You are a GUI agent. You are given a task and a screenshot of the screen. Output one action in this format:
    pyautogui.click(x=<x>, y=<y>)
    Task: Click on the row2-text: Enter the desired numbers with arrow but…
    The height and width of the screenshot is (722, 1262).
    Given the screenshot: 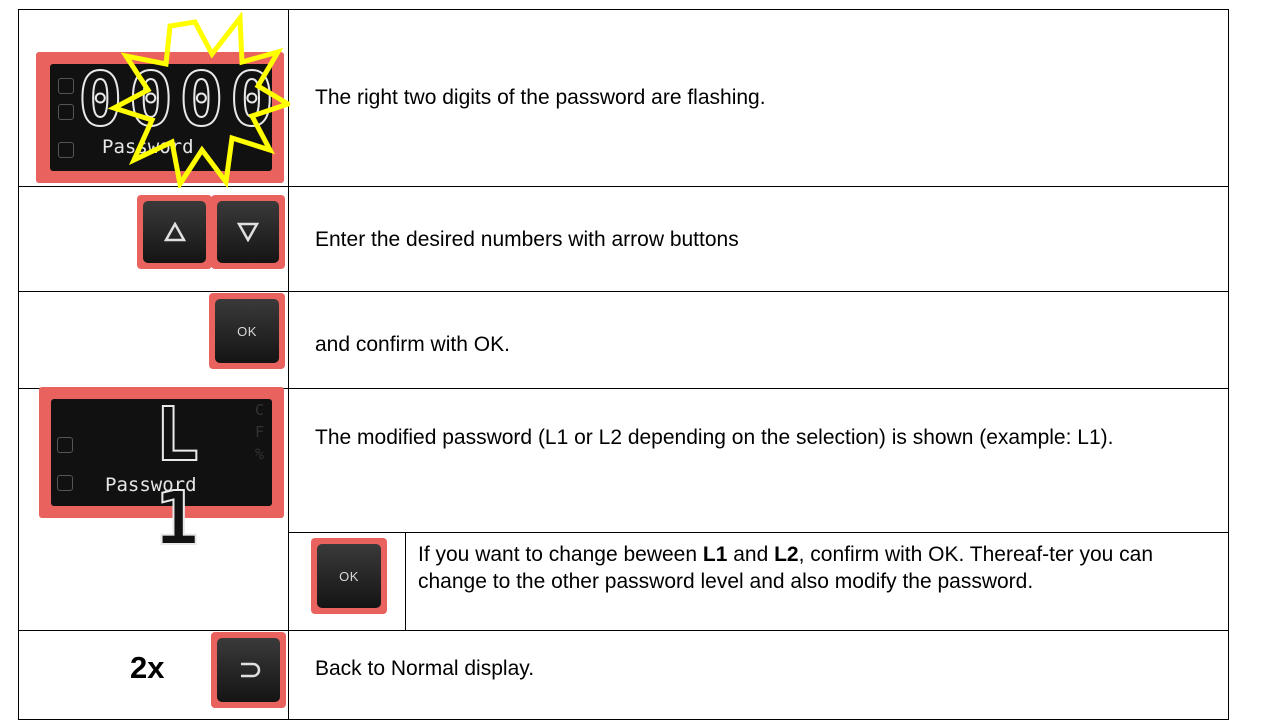 What is the action you would take?
    pyautogui.click(x=527, y=239)
    